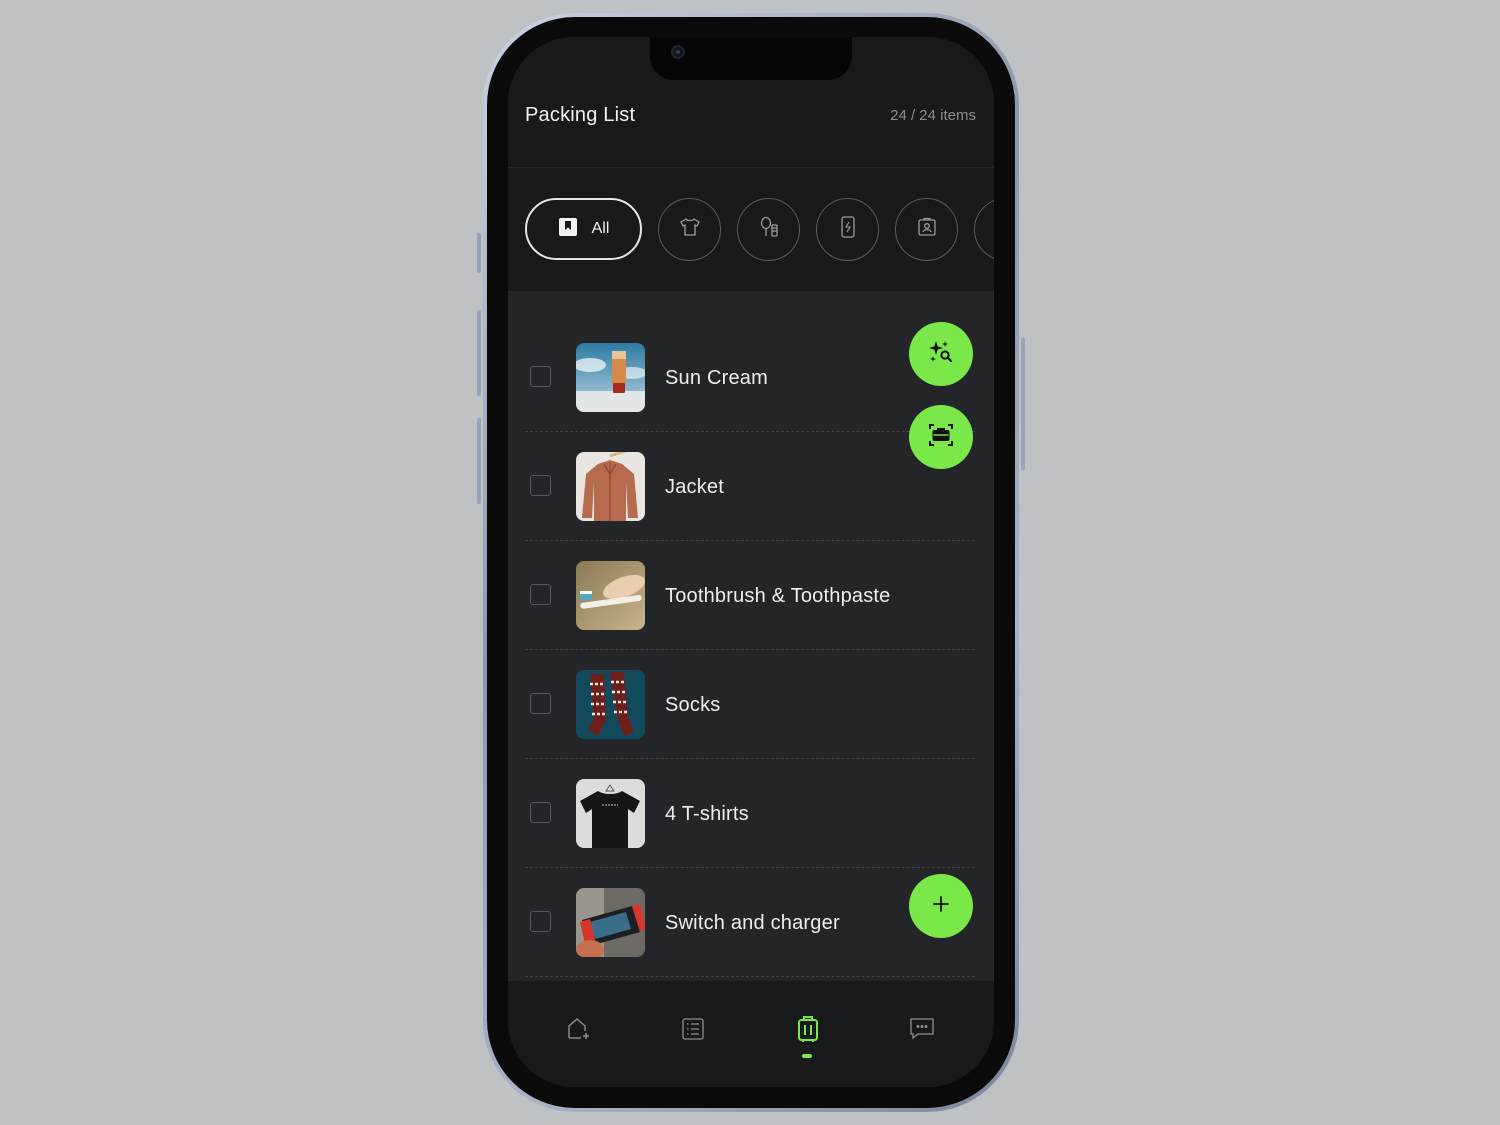 This screenshot has width=1500, height=1125. I want to click on list-item: Switch and charger, so click(750, 922).